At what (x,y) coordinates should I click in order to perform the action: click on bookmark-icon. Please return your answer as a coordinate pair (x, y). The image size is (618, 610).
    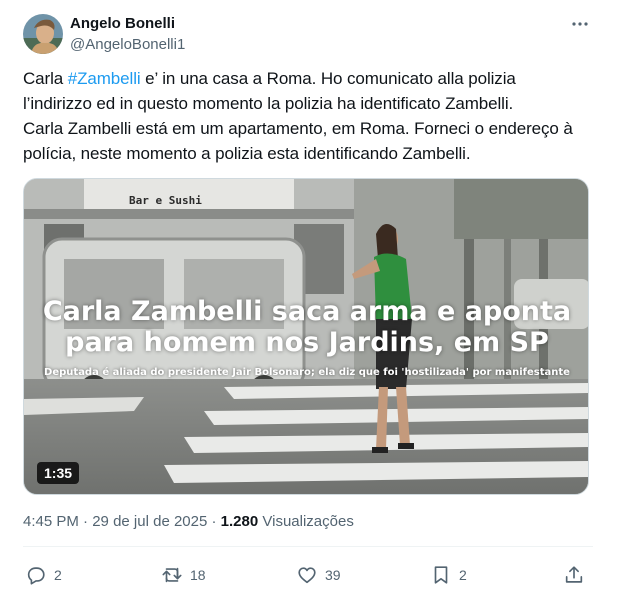
    Looking at the image, I should click on (441, 575).